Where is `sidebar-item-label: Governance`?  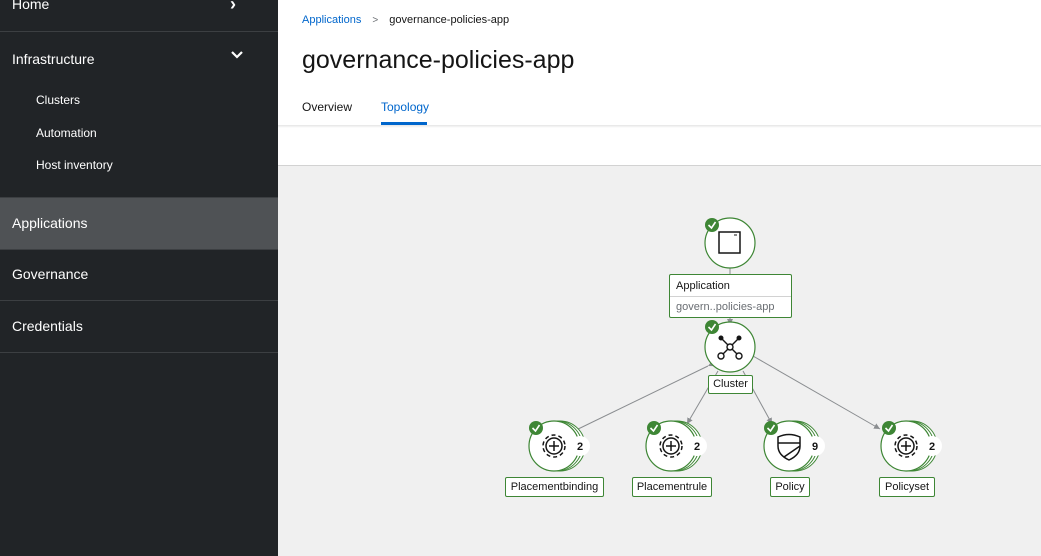
sidebar-item-label: Governance is located at coordinates (50, 274).